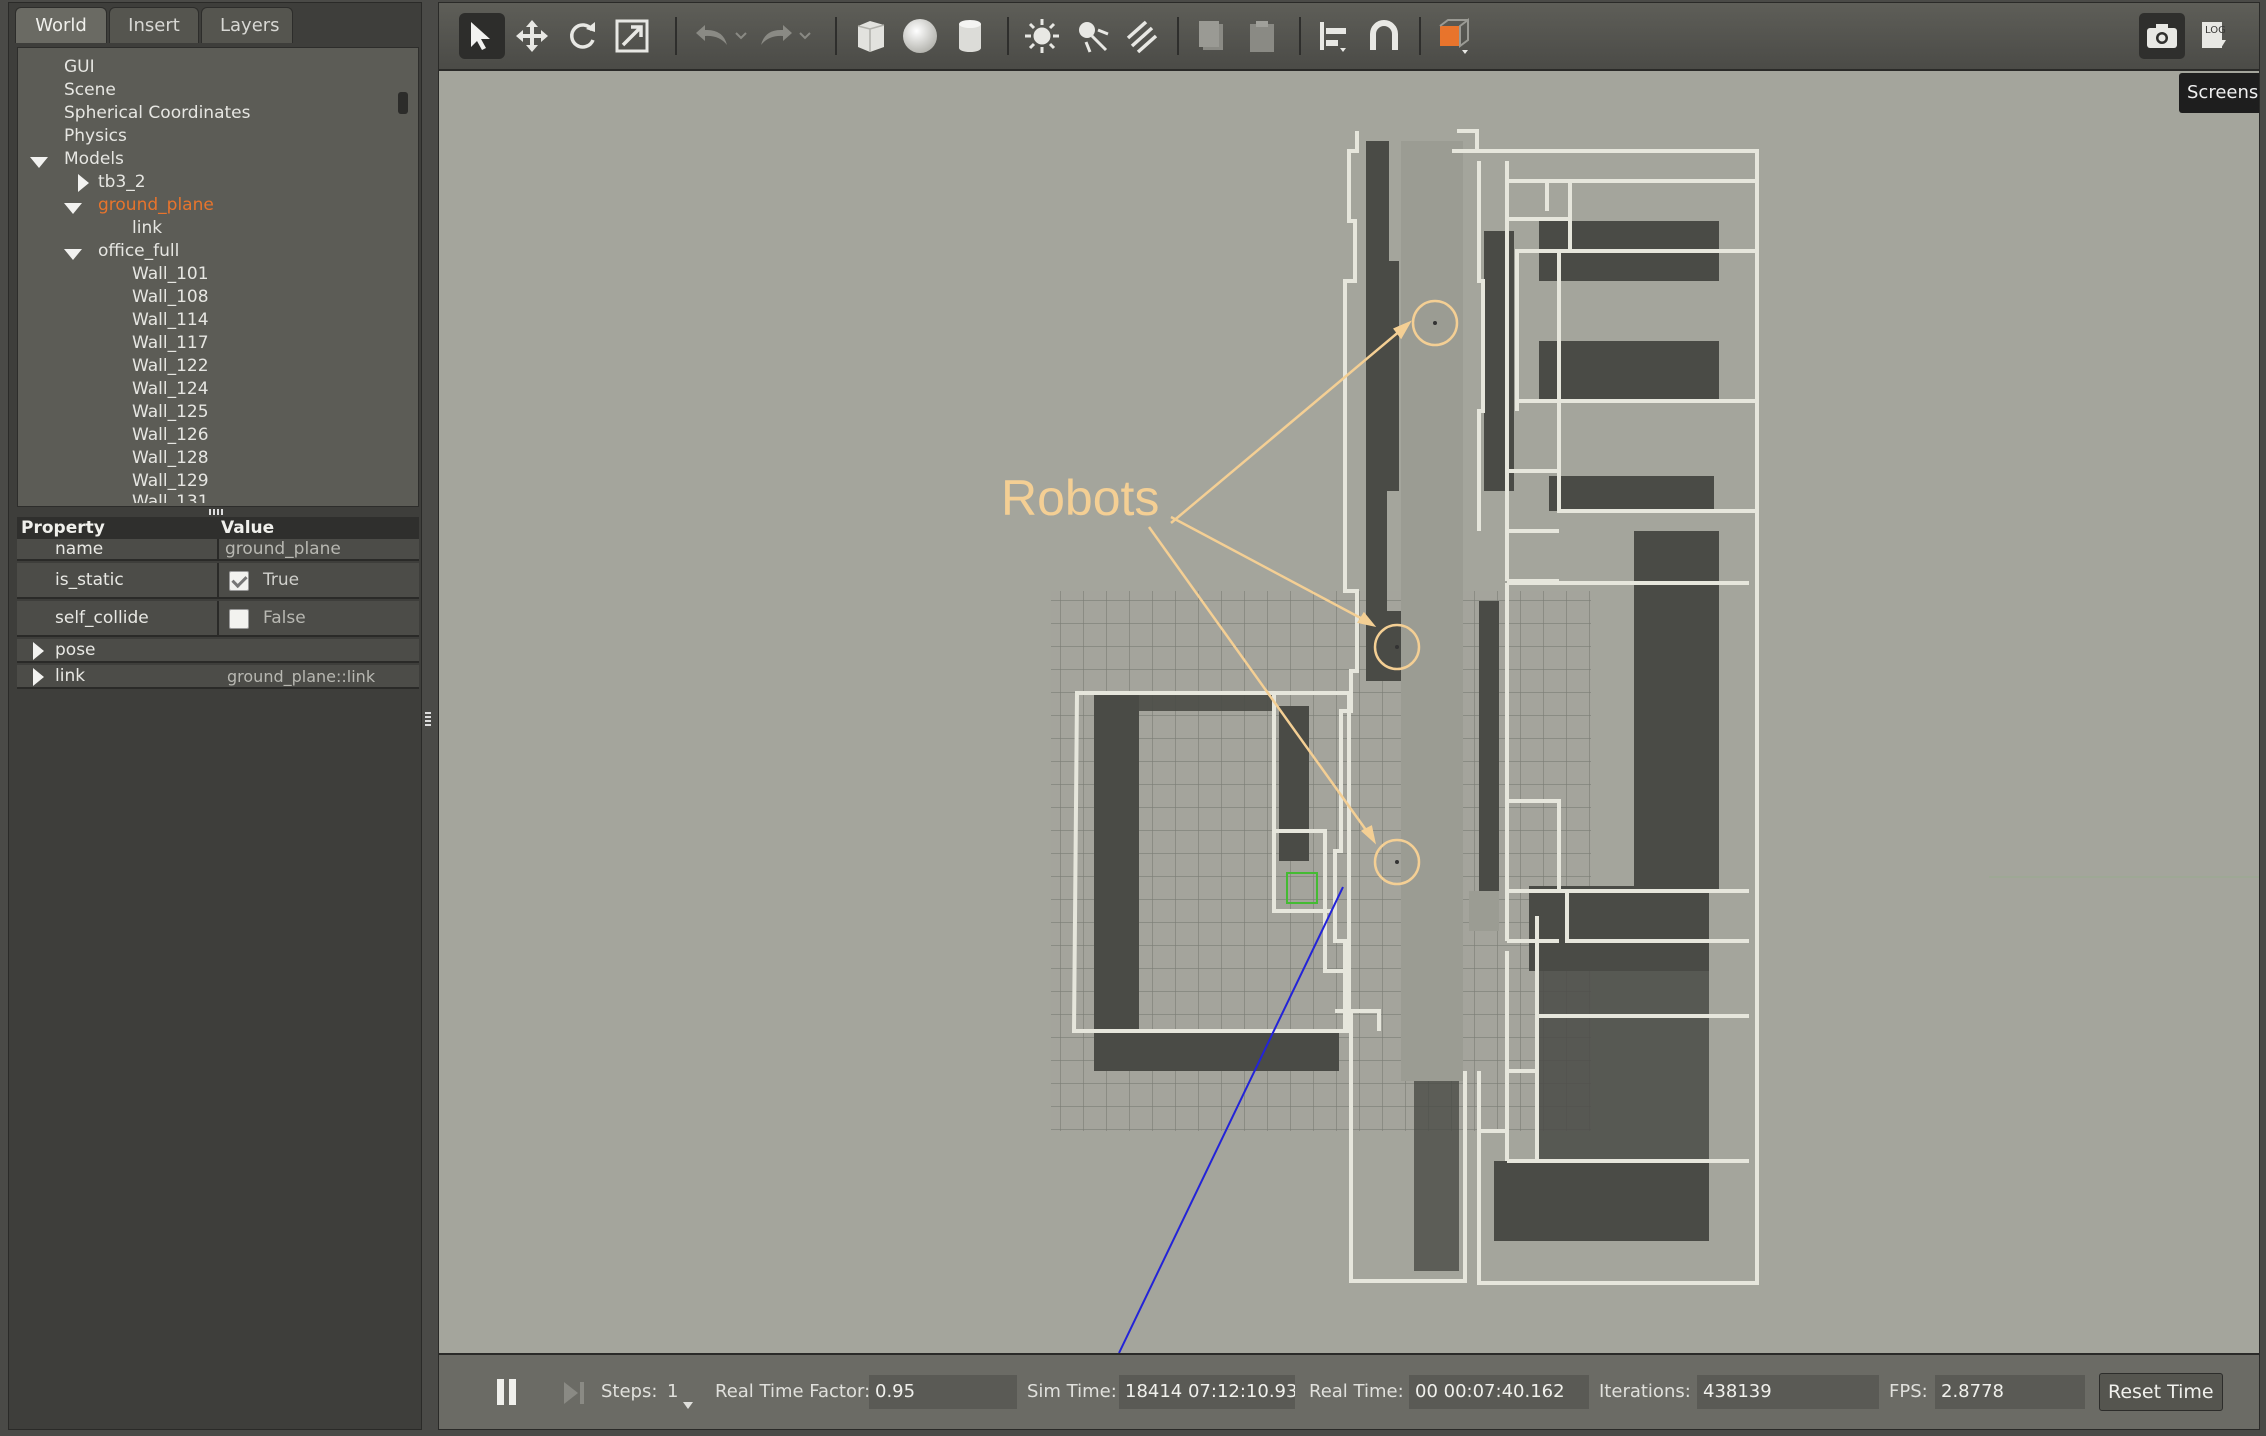 The height and width of the screenshot is (1436, 2266). I want to click on redo-icon, so click(776, 36).